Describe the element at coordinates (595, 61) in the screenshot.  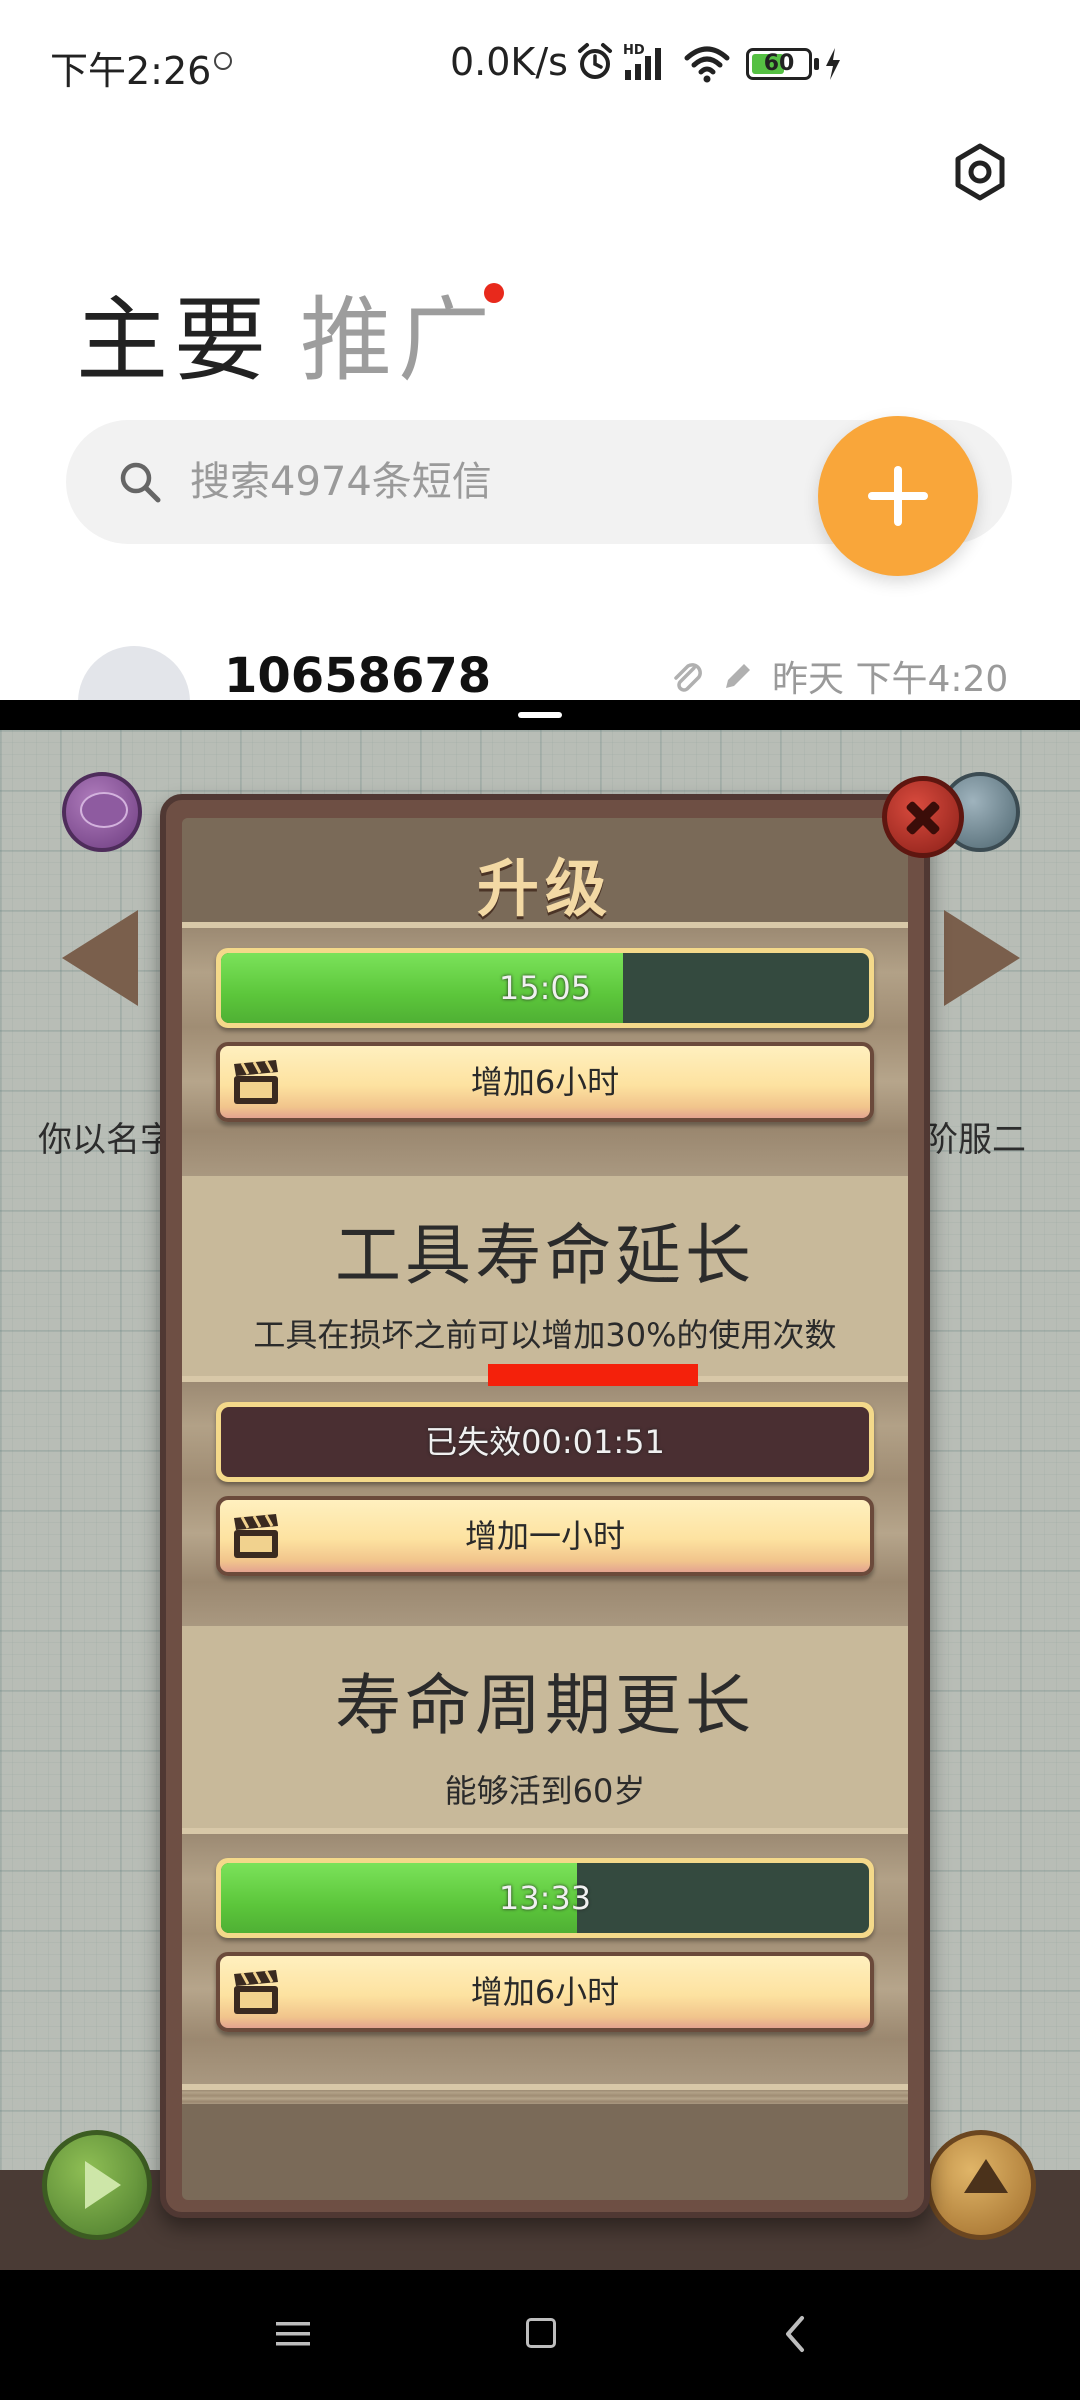
I see `alarm-icon` at that location.